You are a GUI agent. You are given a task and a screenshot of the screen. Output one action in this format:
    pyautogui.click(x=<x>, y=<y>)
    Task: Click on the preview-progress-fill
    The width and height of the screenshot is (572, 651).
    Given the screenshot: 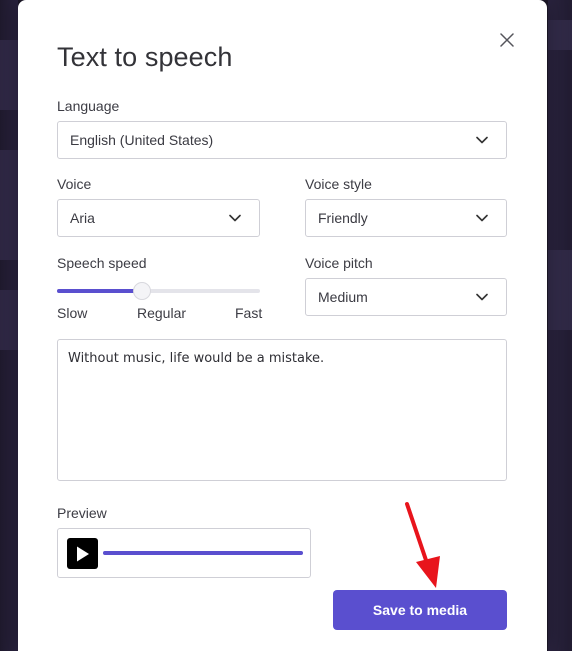 What is the action you would take?
    pyautogui.click(x=203, y=553)
    